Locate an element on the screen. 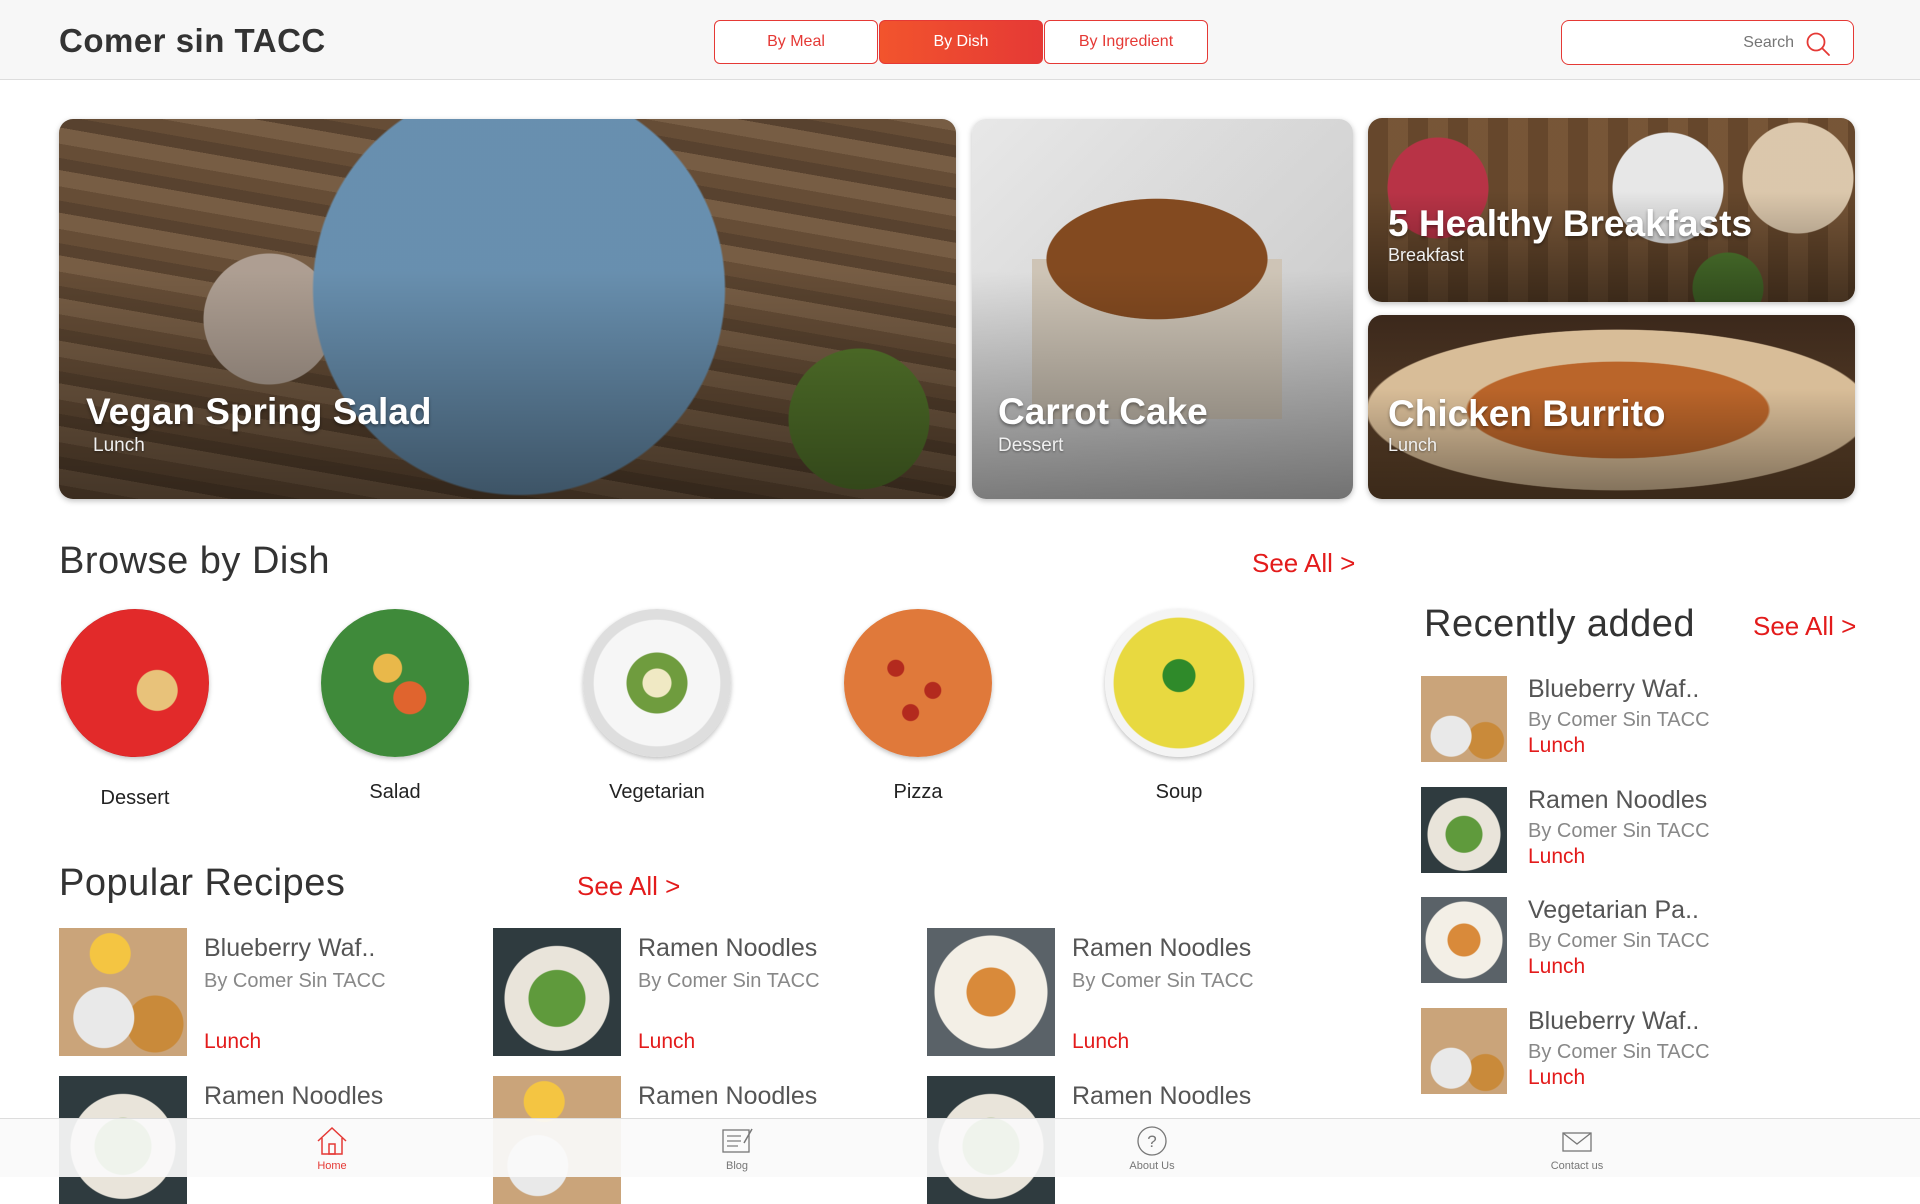  vegetarian-image is located at coordinates (657, 683).